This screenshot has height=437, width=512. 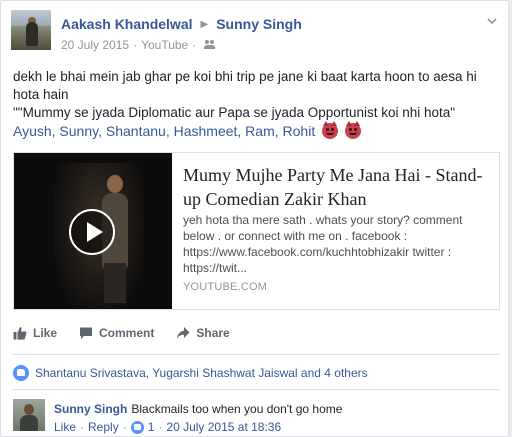 I want to click on share-button: Share, so click(x=203, y=333).